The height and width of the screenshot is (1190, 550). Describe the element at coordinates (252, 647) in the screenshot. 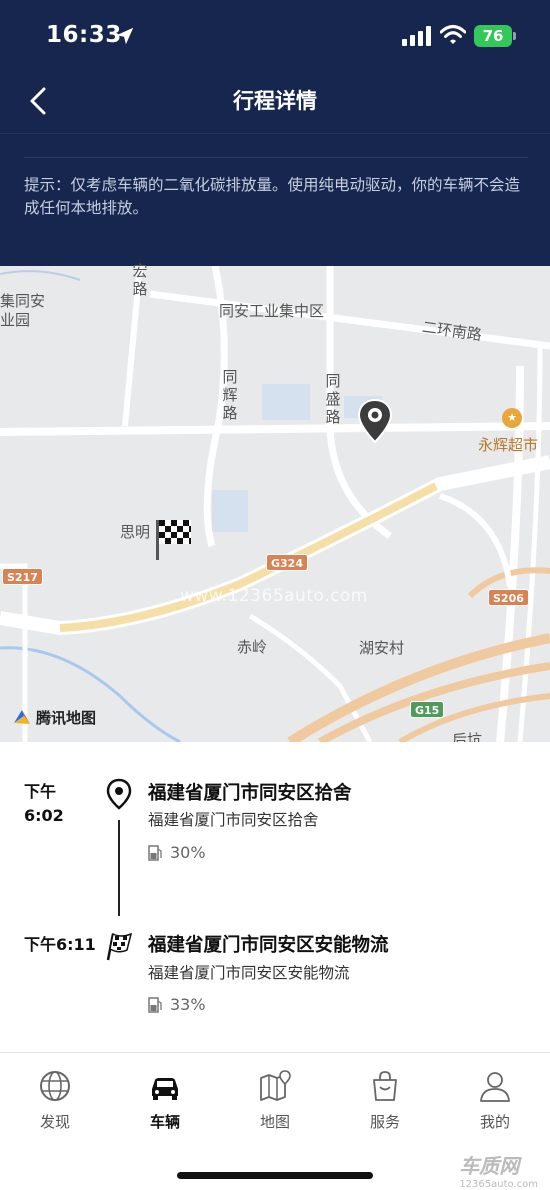

I see `map-label: 赤岭` at that location.